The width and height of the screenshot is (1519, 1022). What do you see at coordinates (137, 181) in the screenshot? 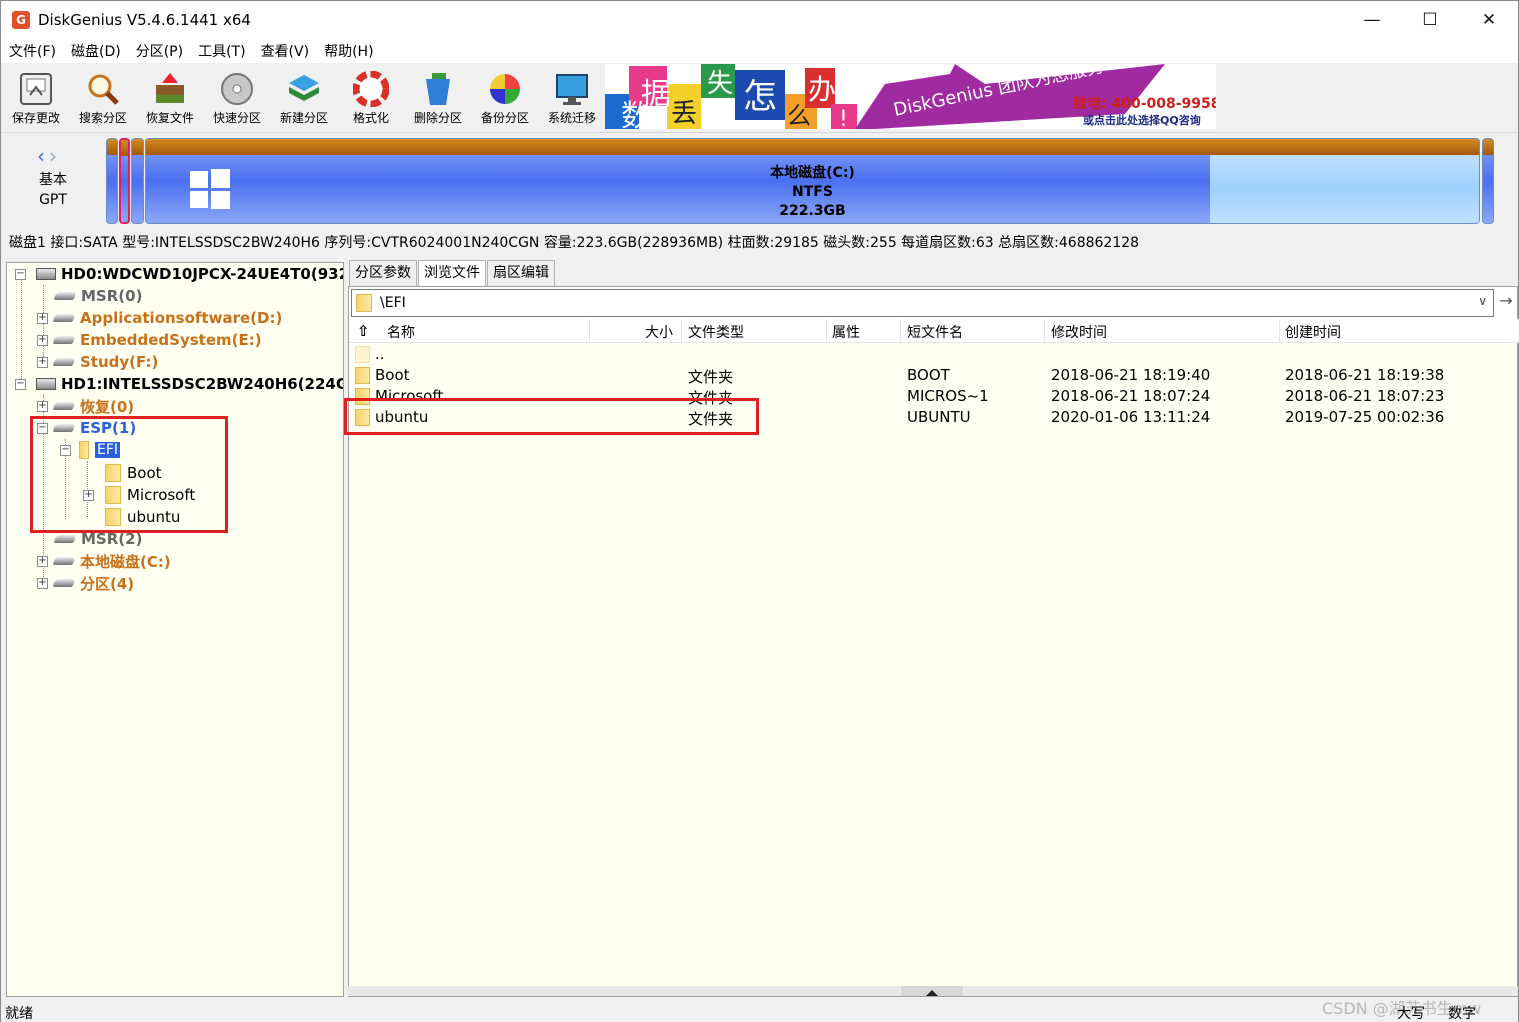
I see `partition-bar-msr` at bounding box center [137, 181].